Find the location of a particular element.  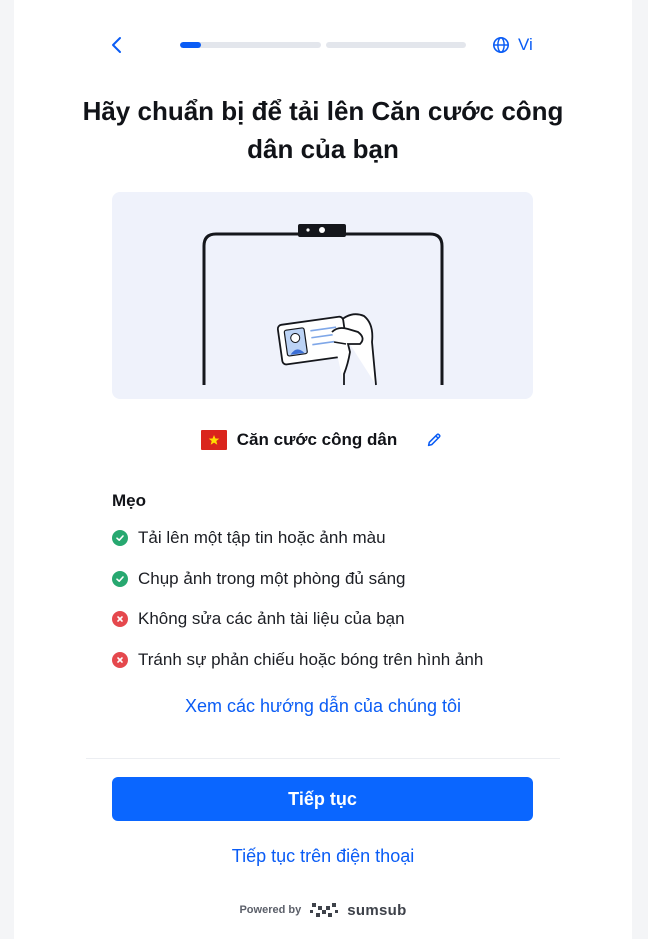

tips-title: Mẹo is located at coordinates (129, 500).